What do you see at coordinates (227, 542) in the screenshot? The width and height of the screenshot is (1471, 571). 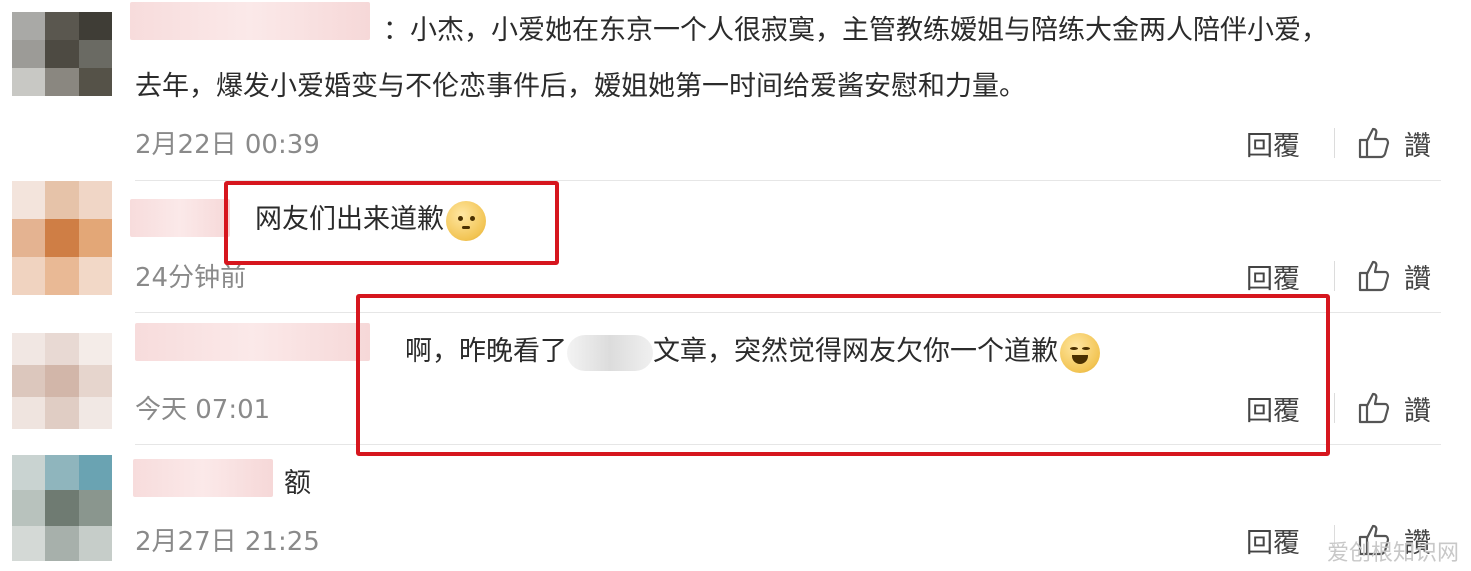 I see `comment-time: 2月27日 21:25` at bounding box center [227, 542].